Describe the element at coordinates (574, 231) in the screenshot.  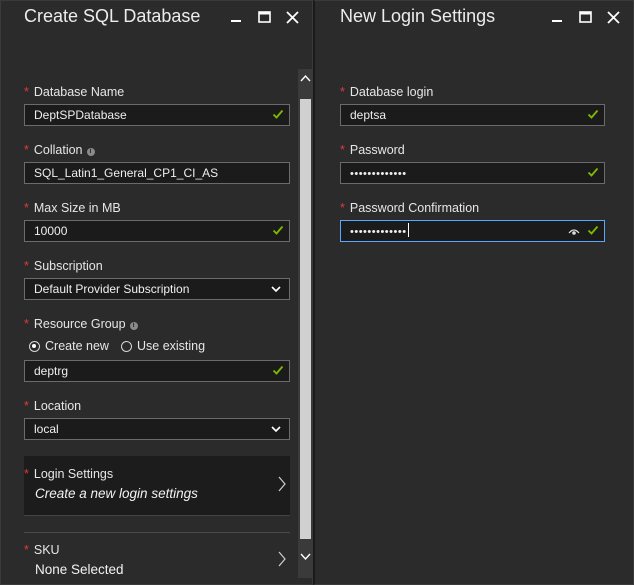
I see `eye-icon` at that location.